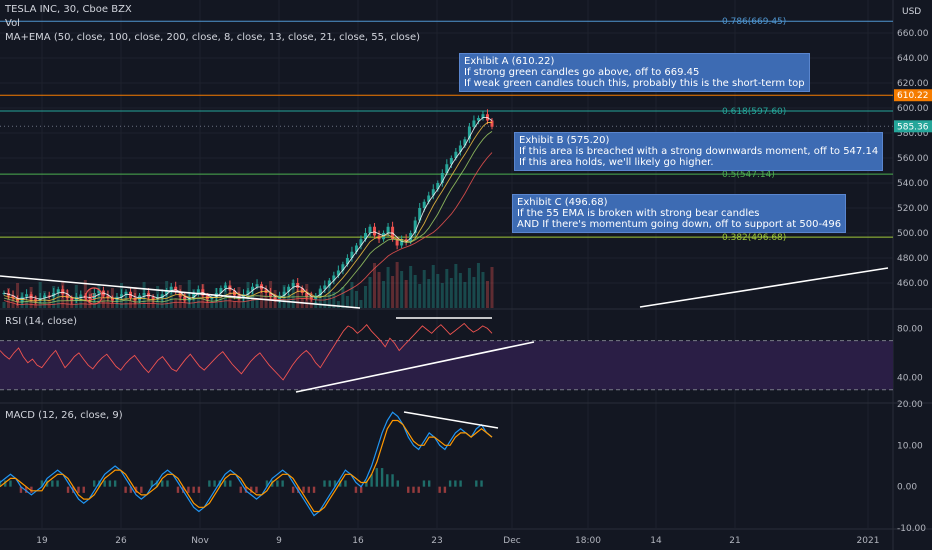 The height and width of the screenshot is (550, 932). What do you see at coordinates (436, 541) in the screenshot?
I see `time-axis-tick: 23` at bounding box center [436, 541].